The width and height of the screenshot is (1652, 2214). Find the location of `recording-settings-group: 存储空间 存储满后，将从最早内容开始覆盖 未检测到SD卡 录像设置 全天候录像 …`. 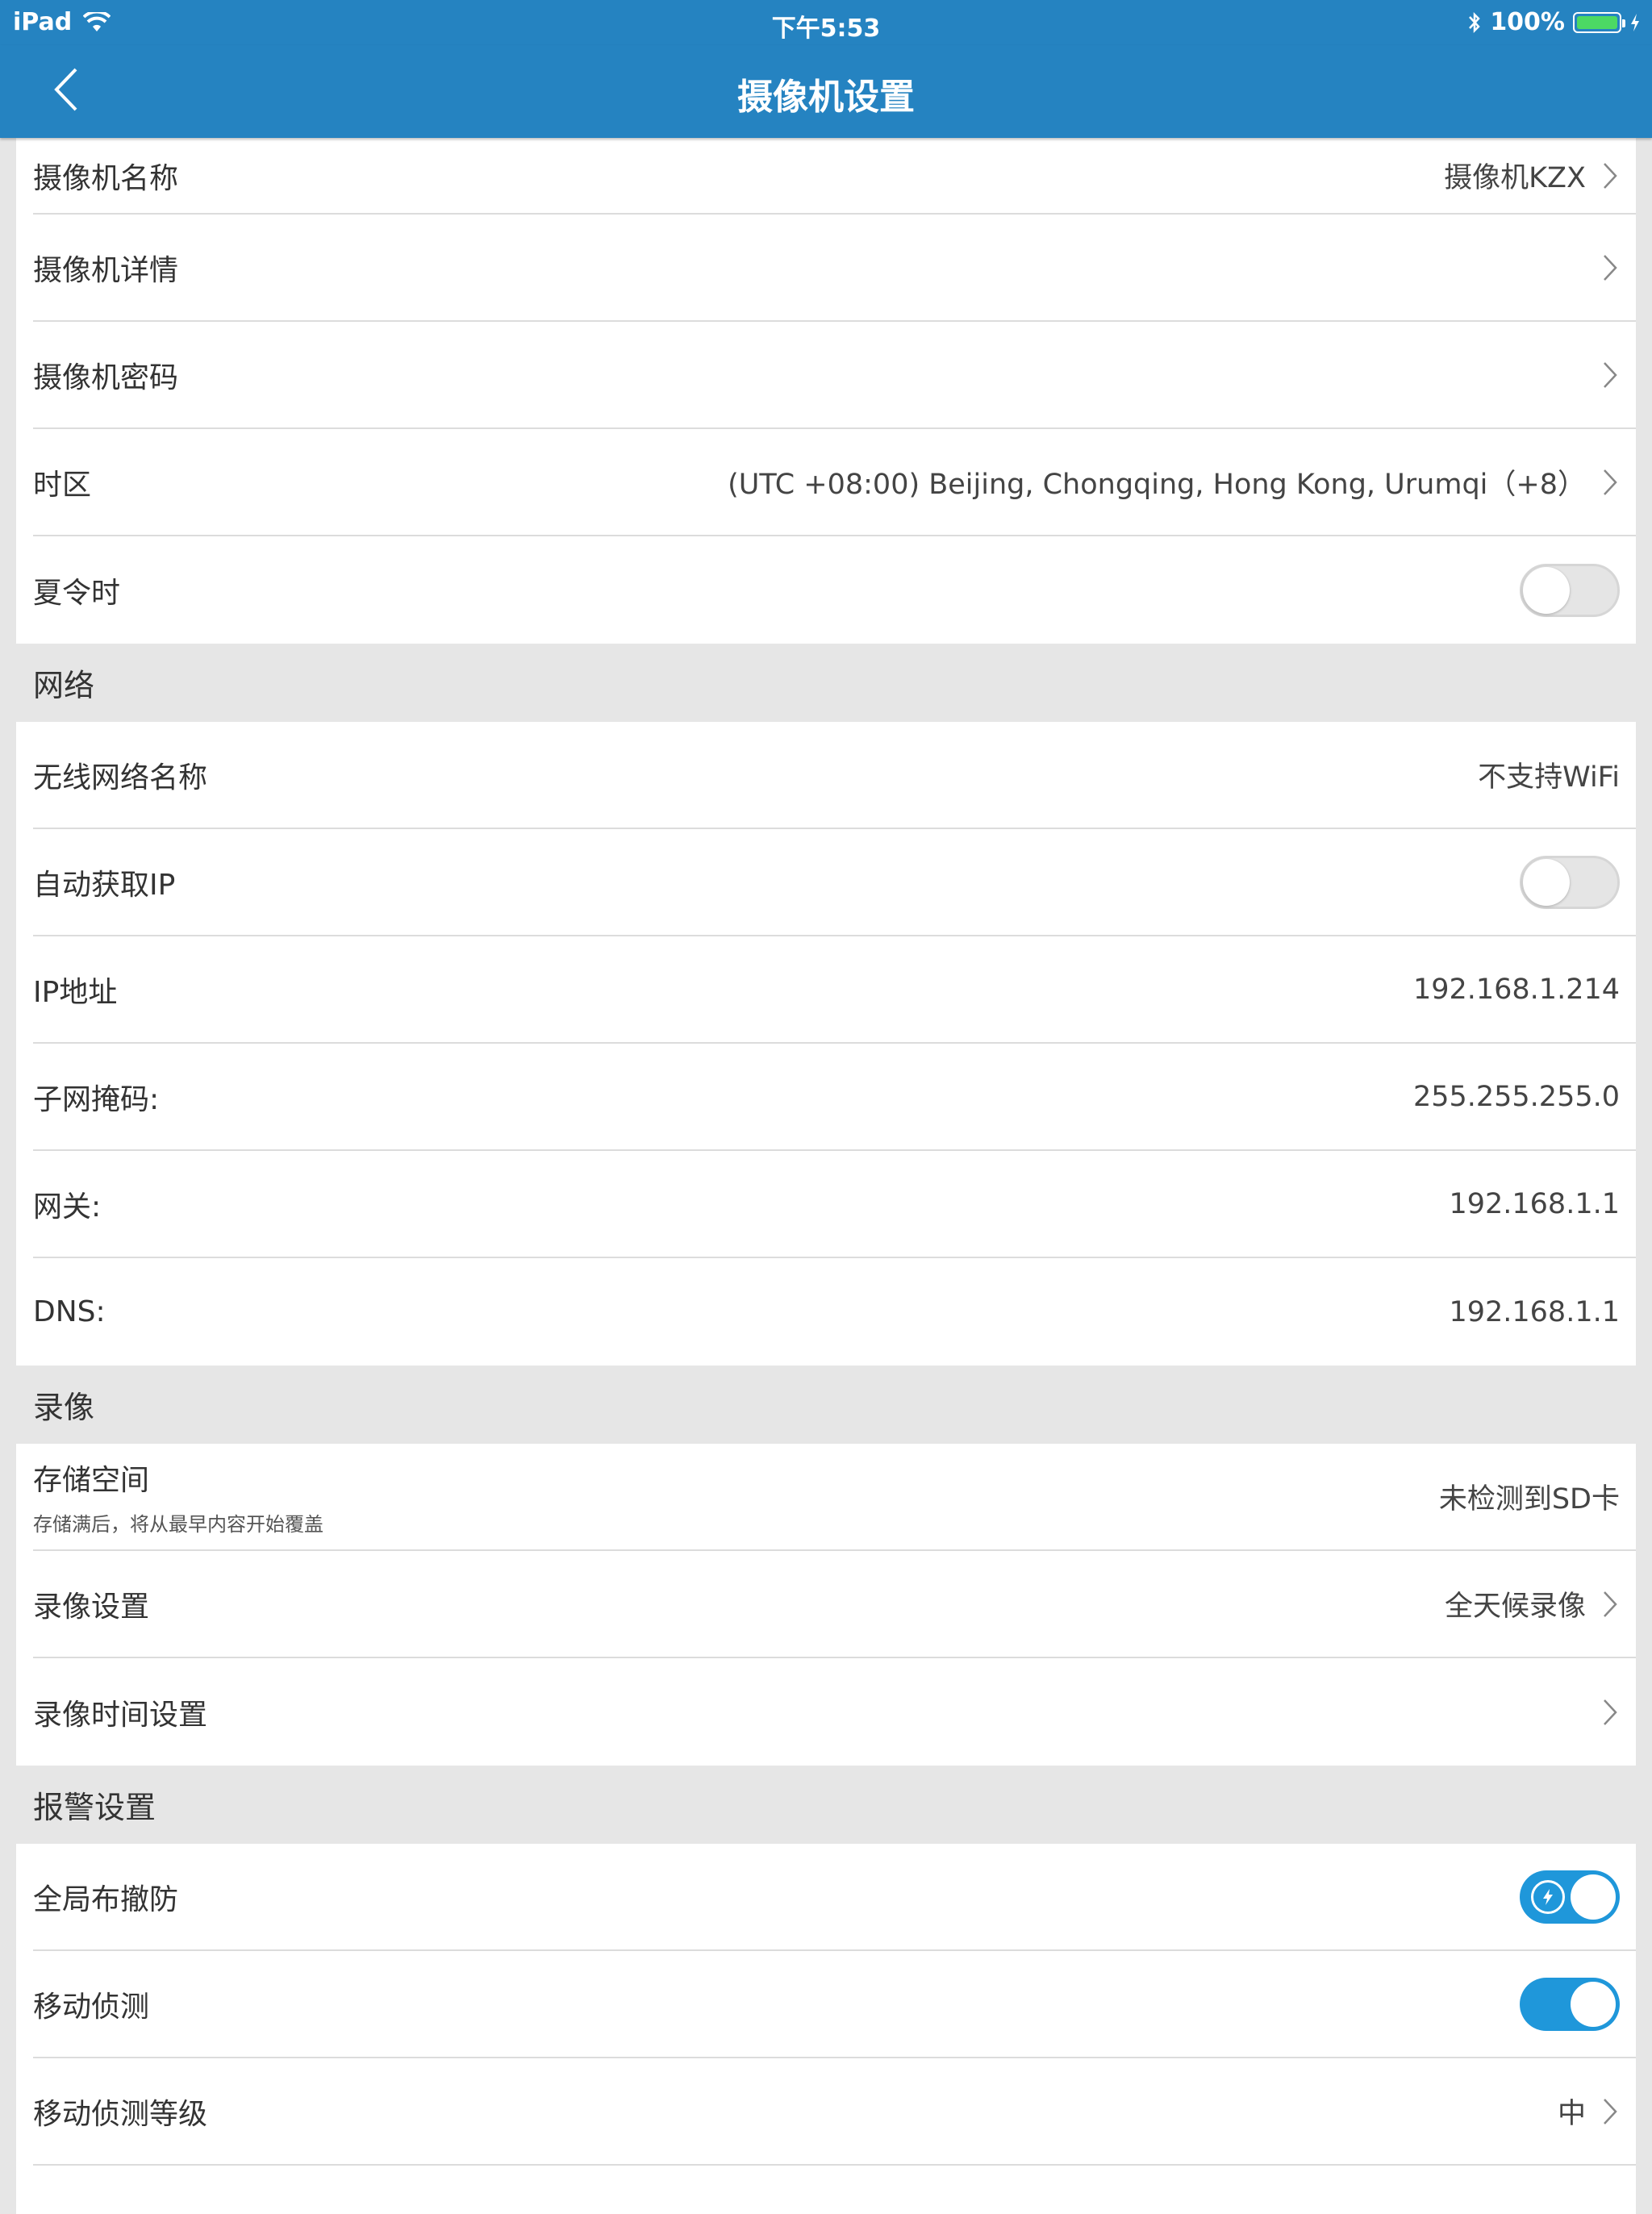

recording-settings-group: 存储空间 存储满后，将从最早内容开始覆盖 未检测到SD卡 录像设置 全天候录像 … is located at coordinates (826, 1605).